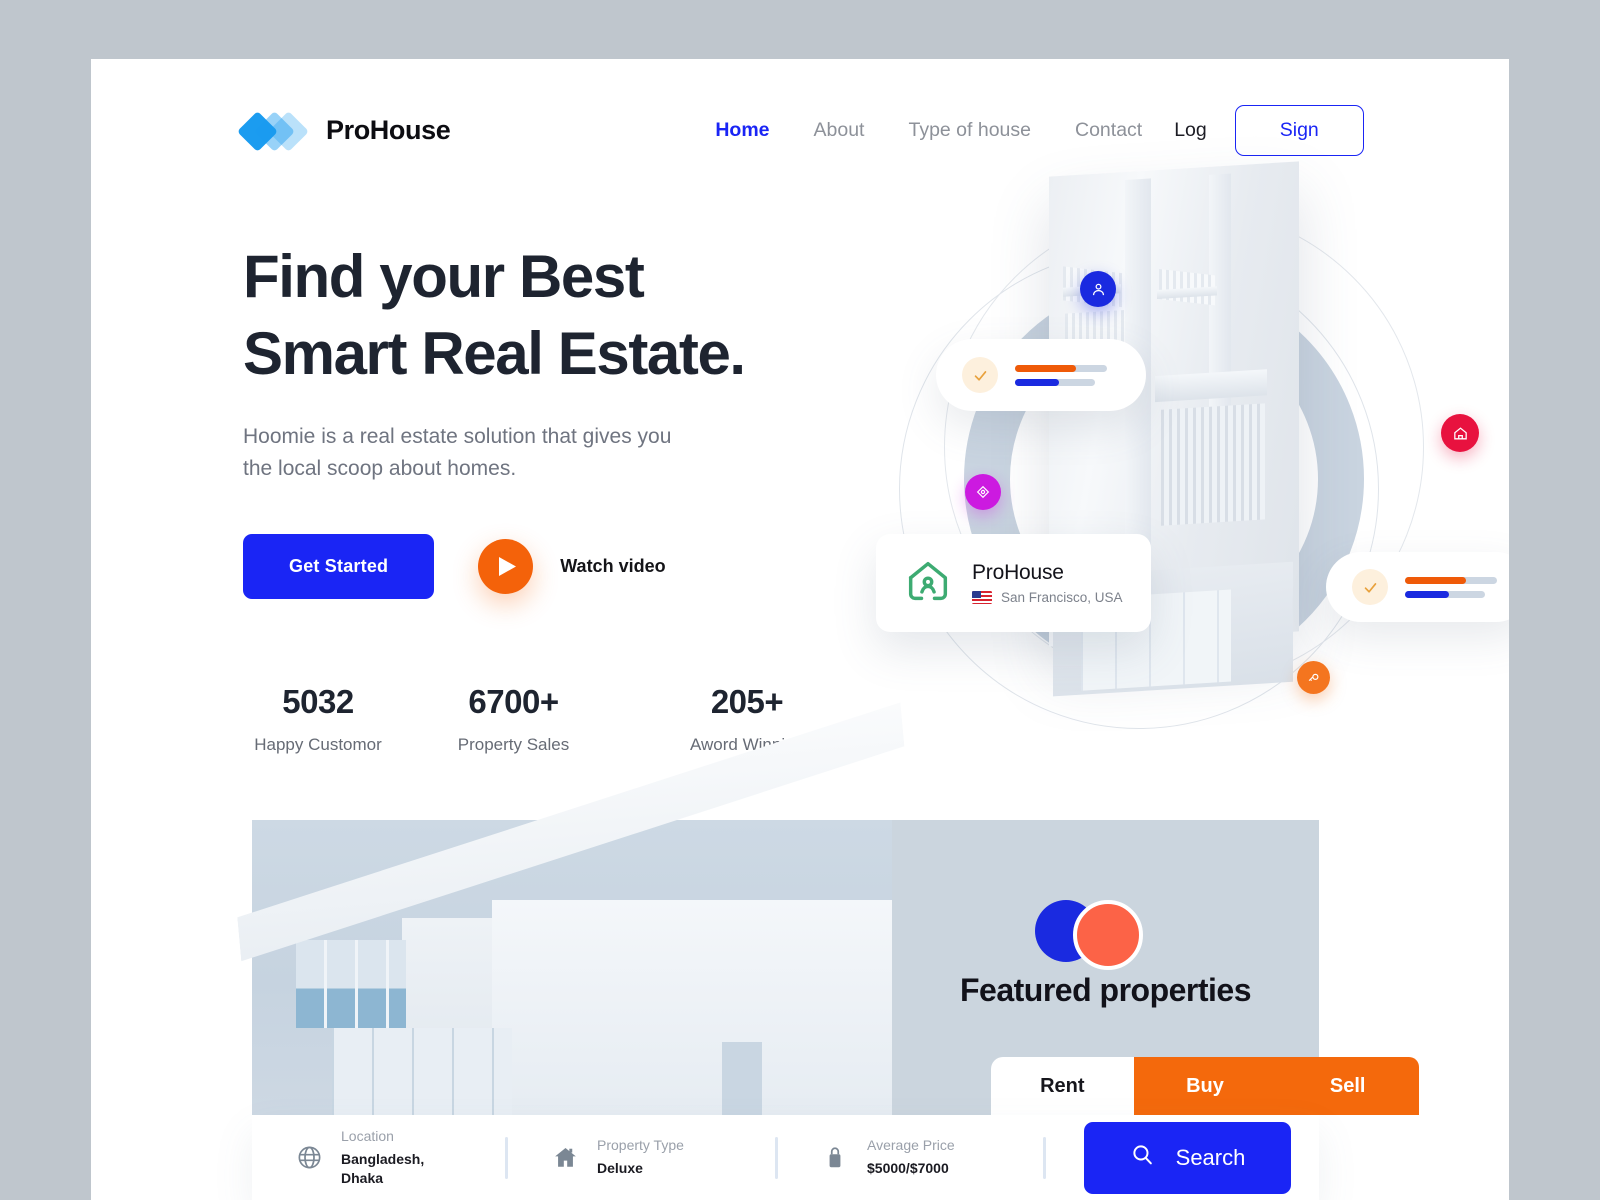 Image resolution: width=1600 pixels, height=1200 pixels. Describe the element at coordinates (1142, 1157) in the screenshot. I see `search-icon` at that location.